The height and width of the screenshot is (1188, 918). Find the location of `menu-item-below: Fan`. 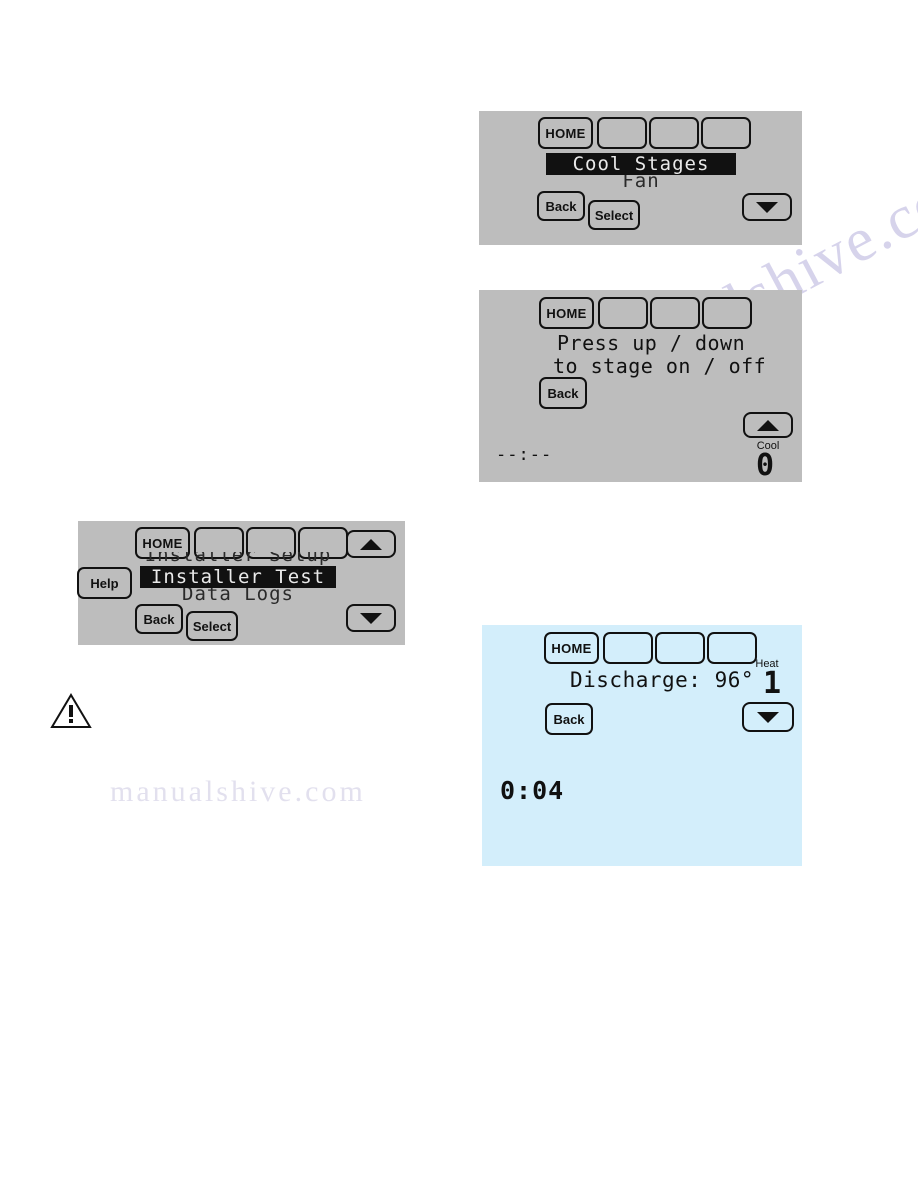

menu-item-below: Fan is located at coordinates (641, 183).